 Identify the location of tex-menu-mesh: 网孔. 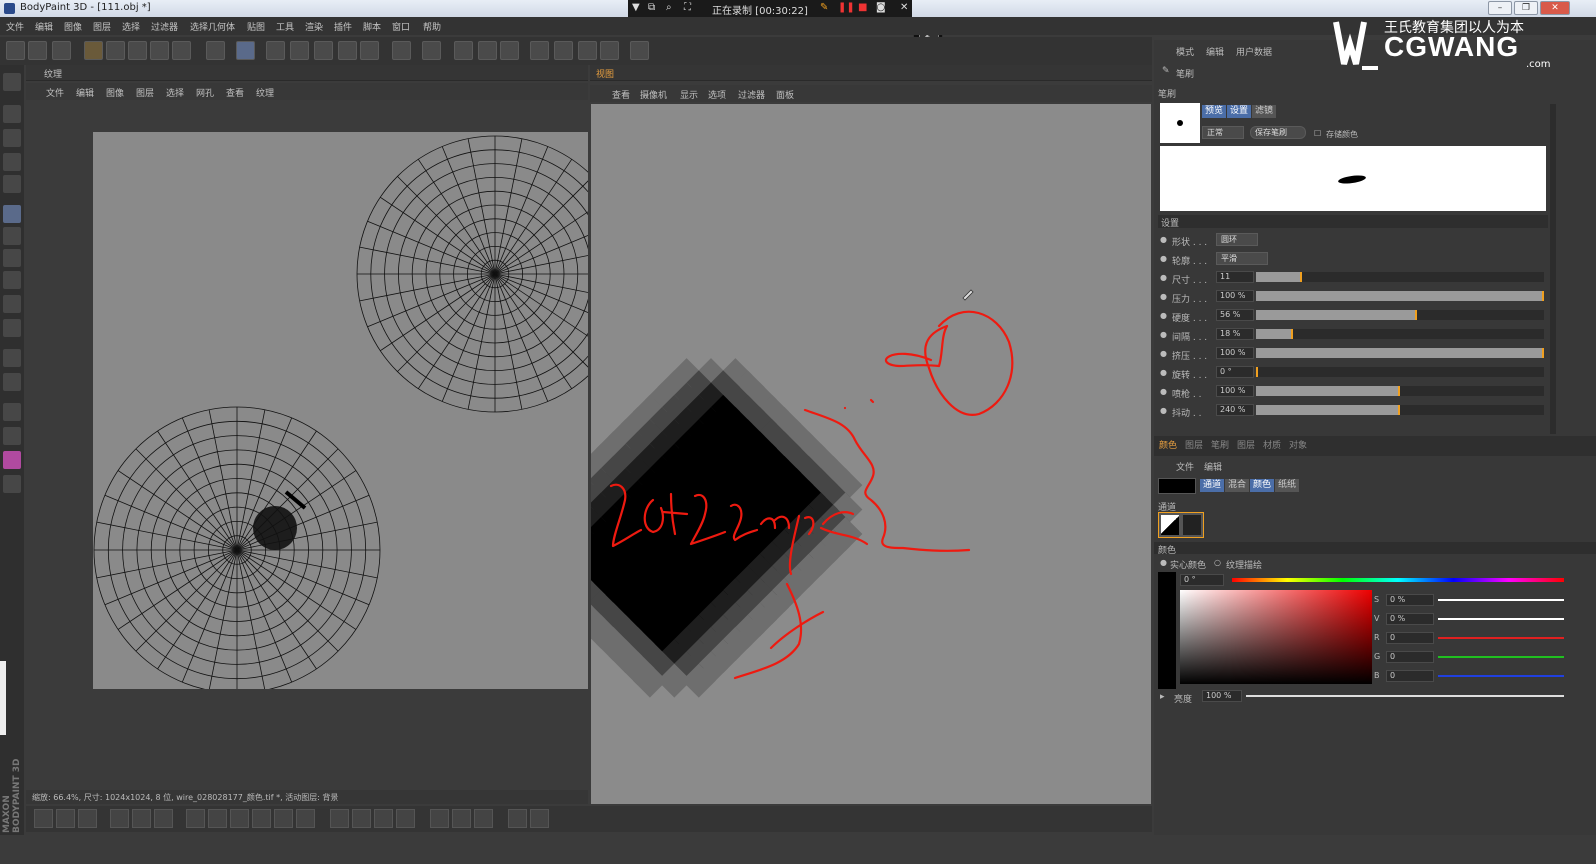
(205, 92).